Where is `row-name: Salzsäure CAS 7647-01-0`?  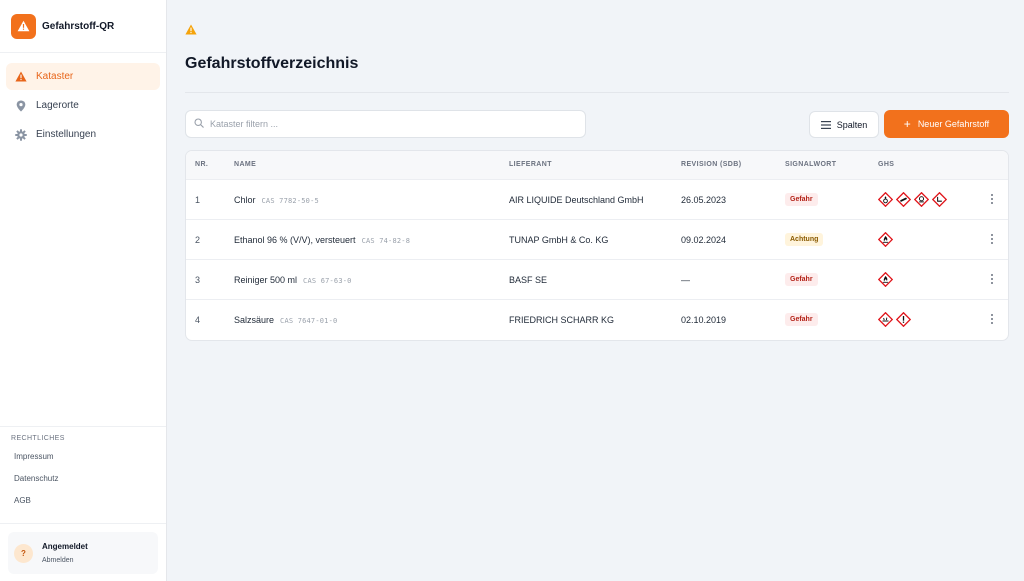
row-name: Salzsäure CAS 7647-01-0 is located at coordinates (285, 320).